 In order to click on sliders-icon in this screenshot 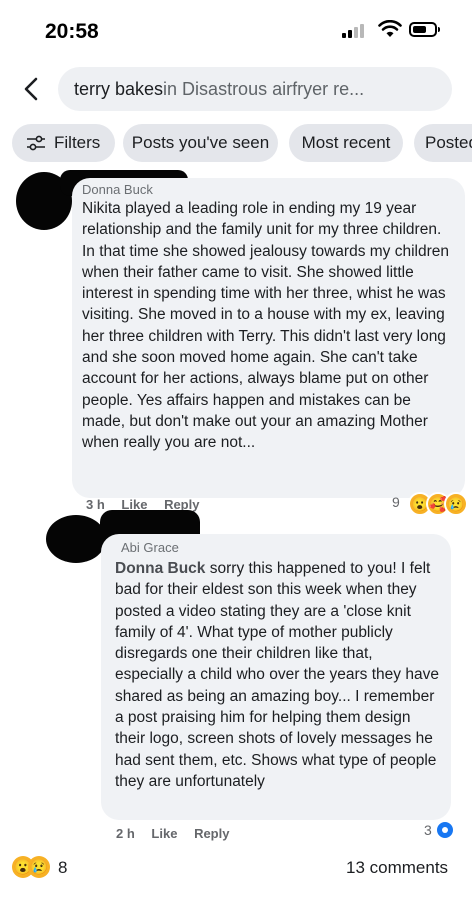, I will do `click(36, 143)`.